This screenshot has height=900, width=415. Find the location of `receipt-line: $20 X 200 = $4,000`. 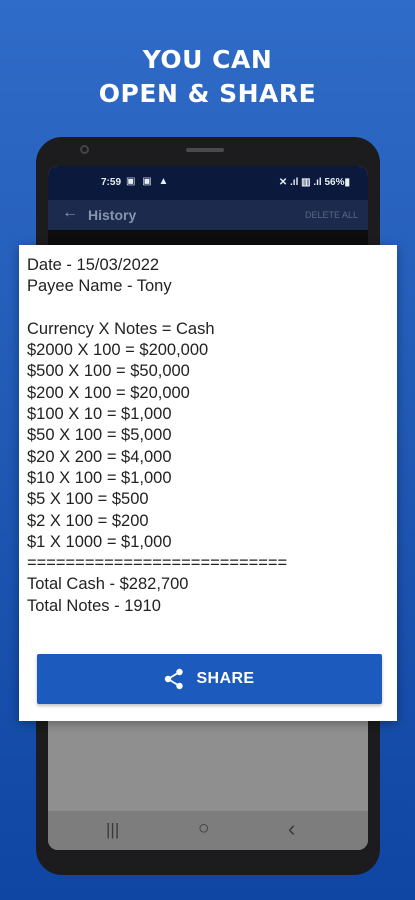

receipt-line: $20 X 200 = $4,000 is located at coordinates (99, 456).